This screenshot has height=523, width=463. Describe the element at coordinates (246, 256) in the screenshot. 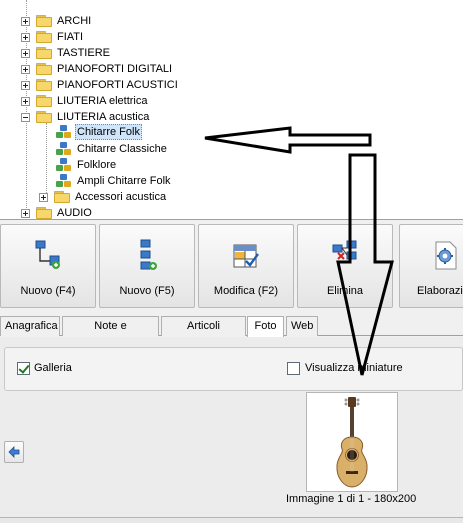

I see `edit-grid-icon` at that location.